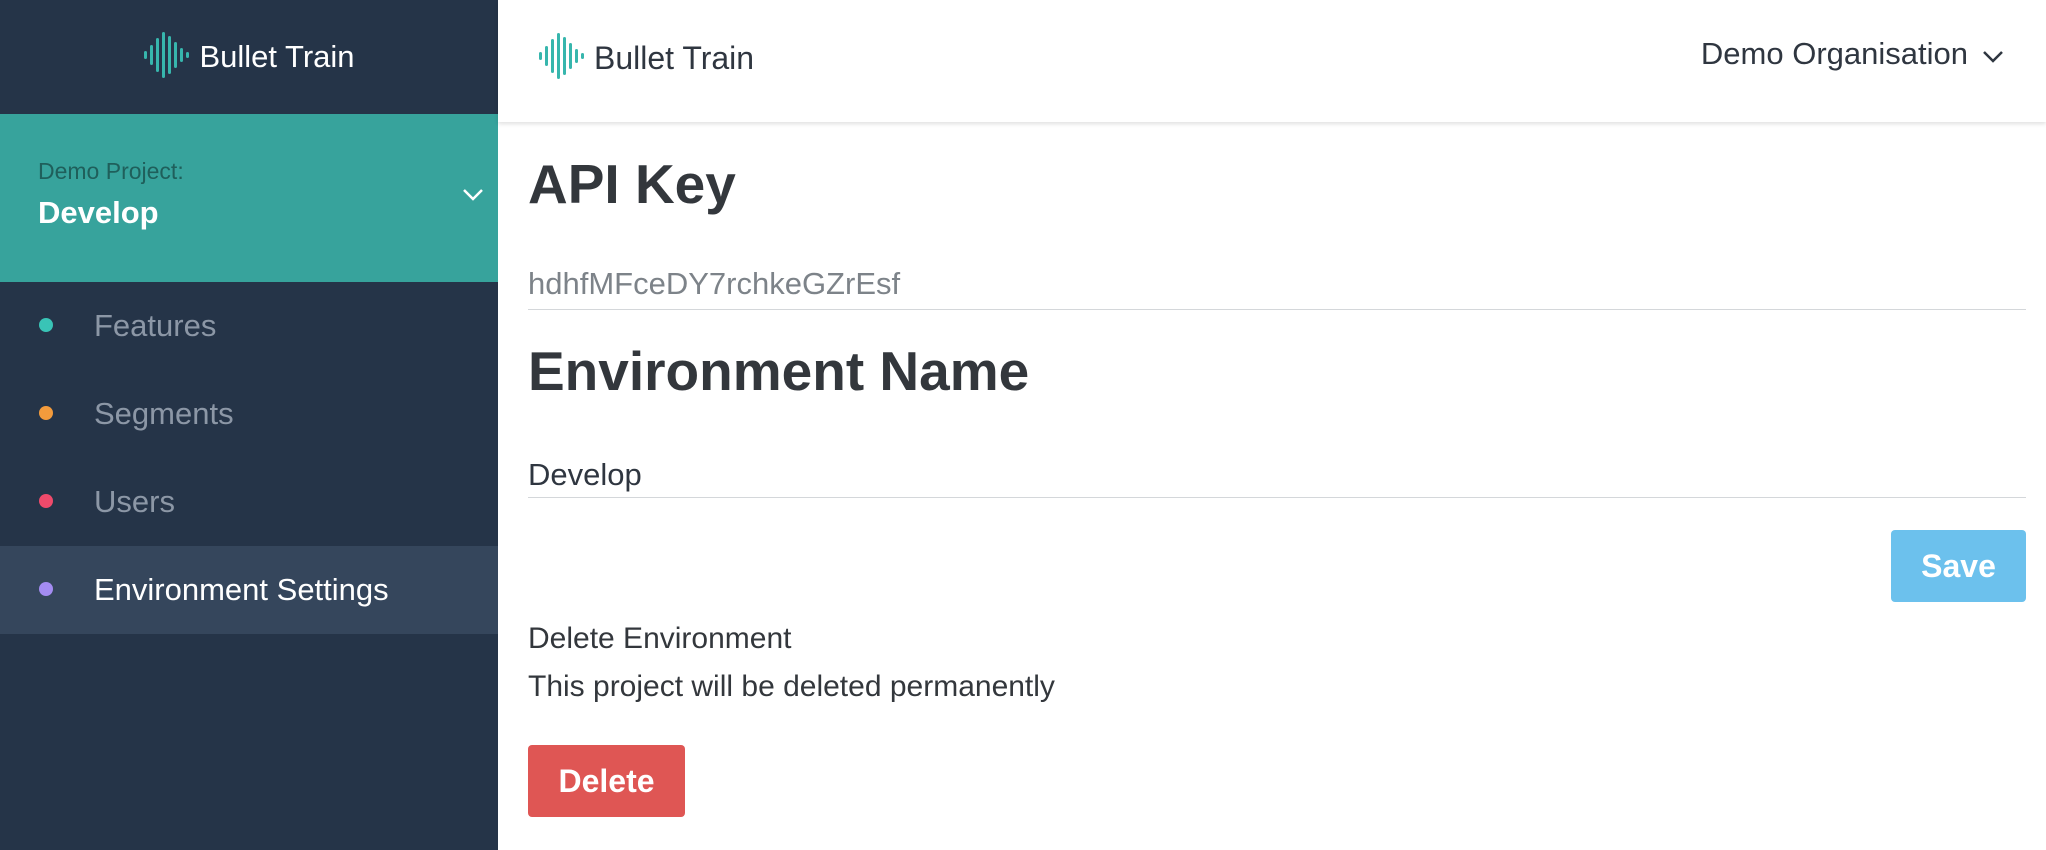 The height and width of the screenshot is (850, 2046). What do you see at coordinates (164, 413) in the screenshot?
I see `sidebar-item-label: Segments` at bounding box center [164, 413].